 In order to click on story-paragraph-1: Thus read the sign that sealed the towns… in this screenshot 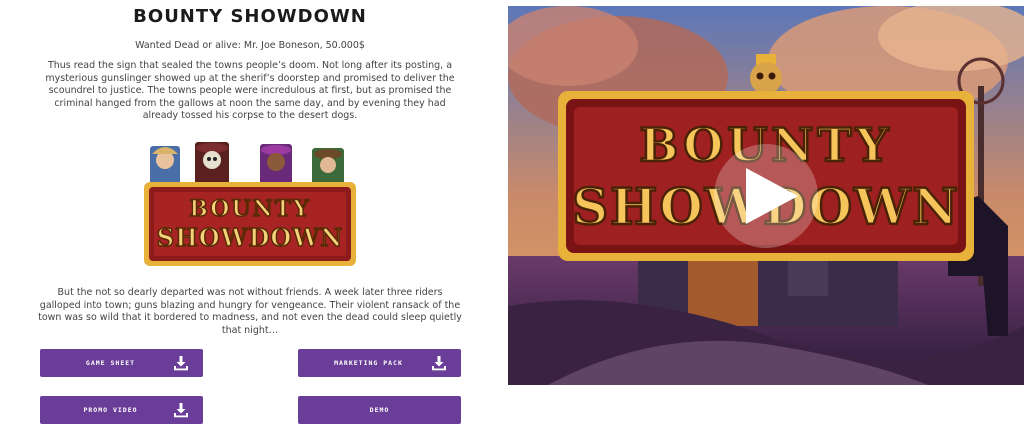, I will do `click(250, 91)`.